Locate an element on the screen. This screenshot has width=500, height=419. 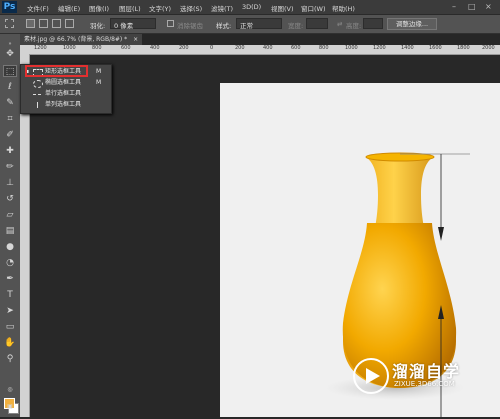
marquee-tool-icon: ⬚ is located at coordinates (10, 71).